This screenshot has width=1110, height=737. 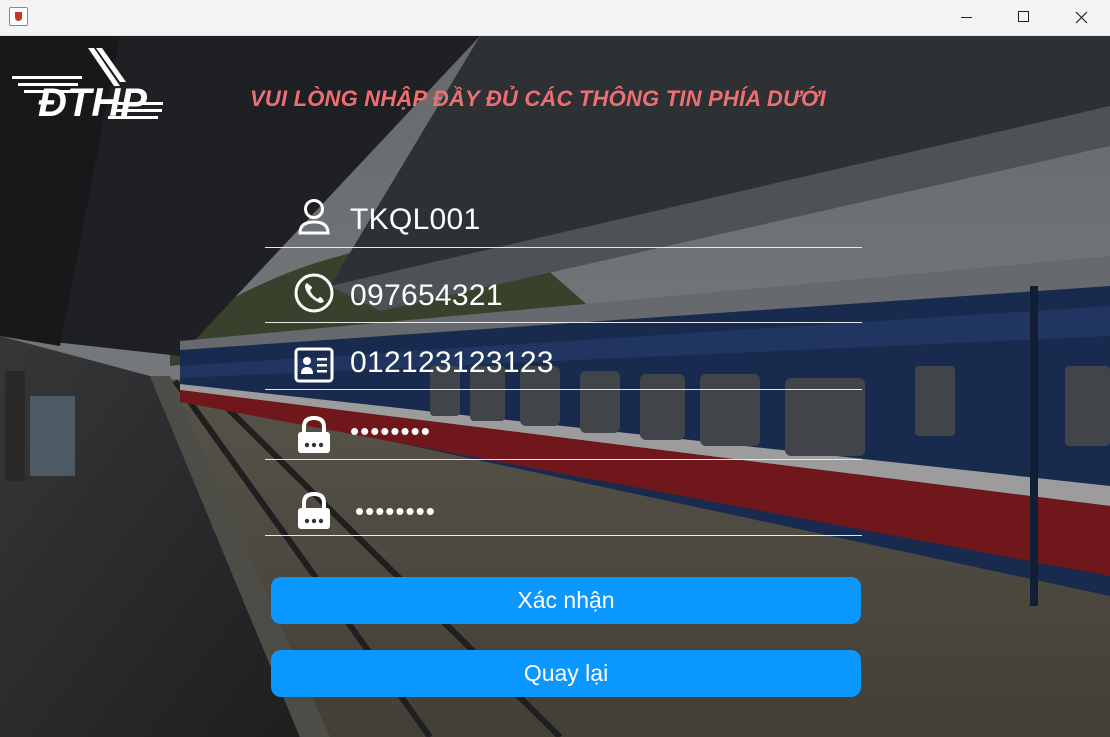 I want to click on phone-field: 097654321, so click(x=563, y=293).